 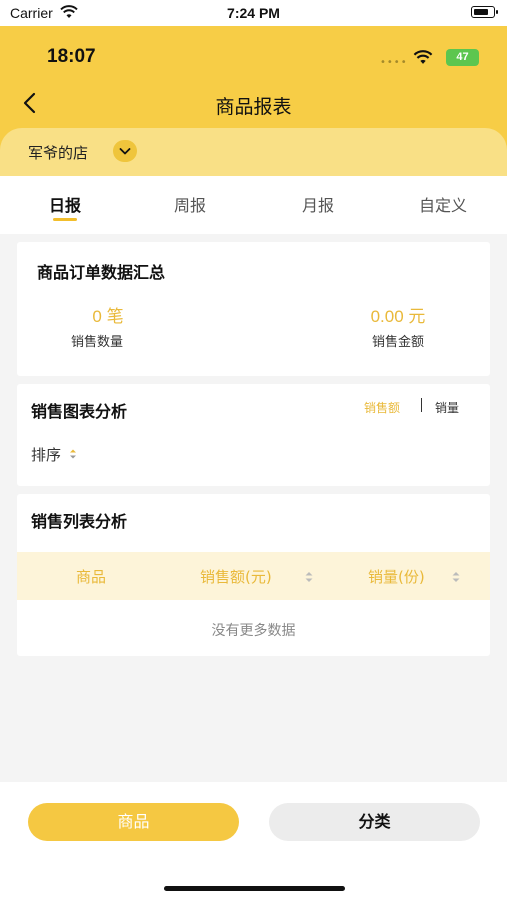 What do you see at coordinates (58, 153) in the screenshot?
I see `store-name: 军爷的店` at bounding box center [58, 153].